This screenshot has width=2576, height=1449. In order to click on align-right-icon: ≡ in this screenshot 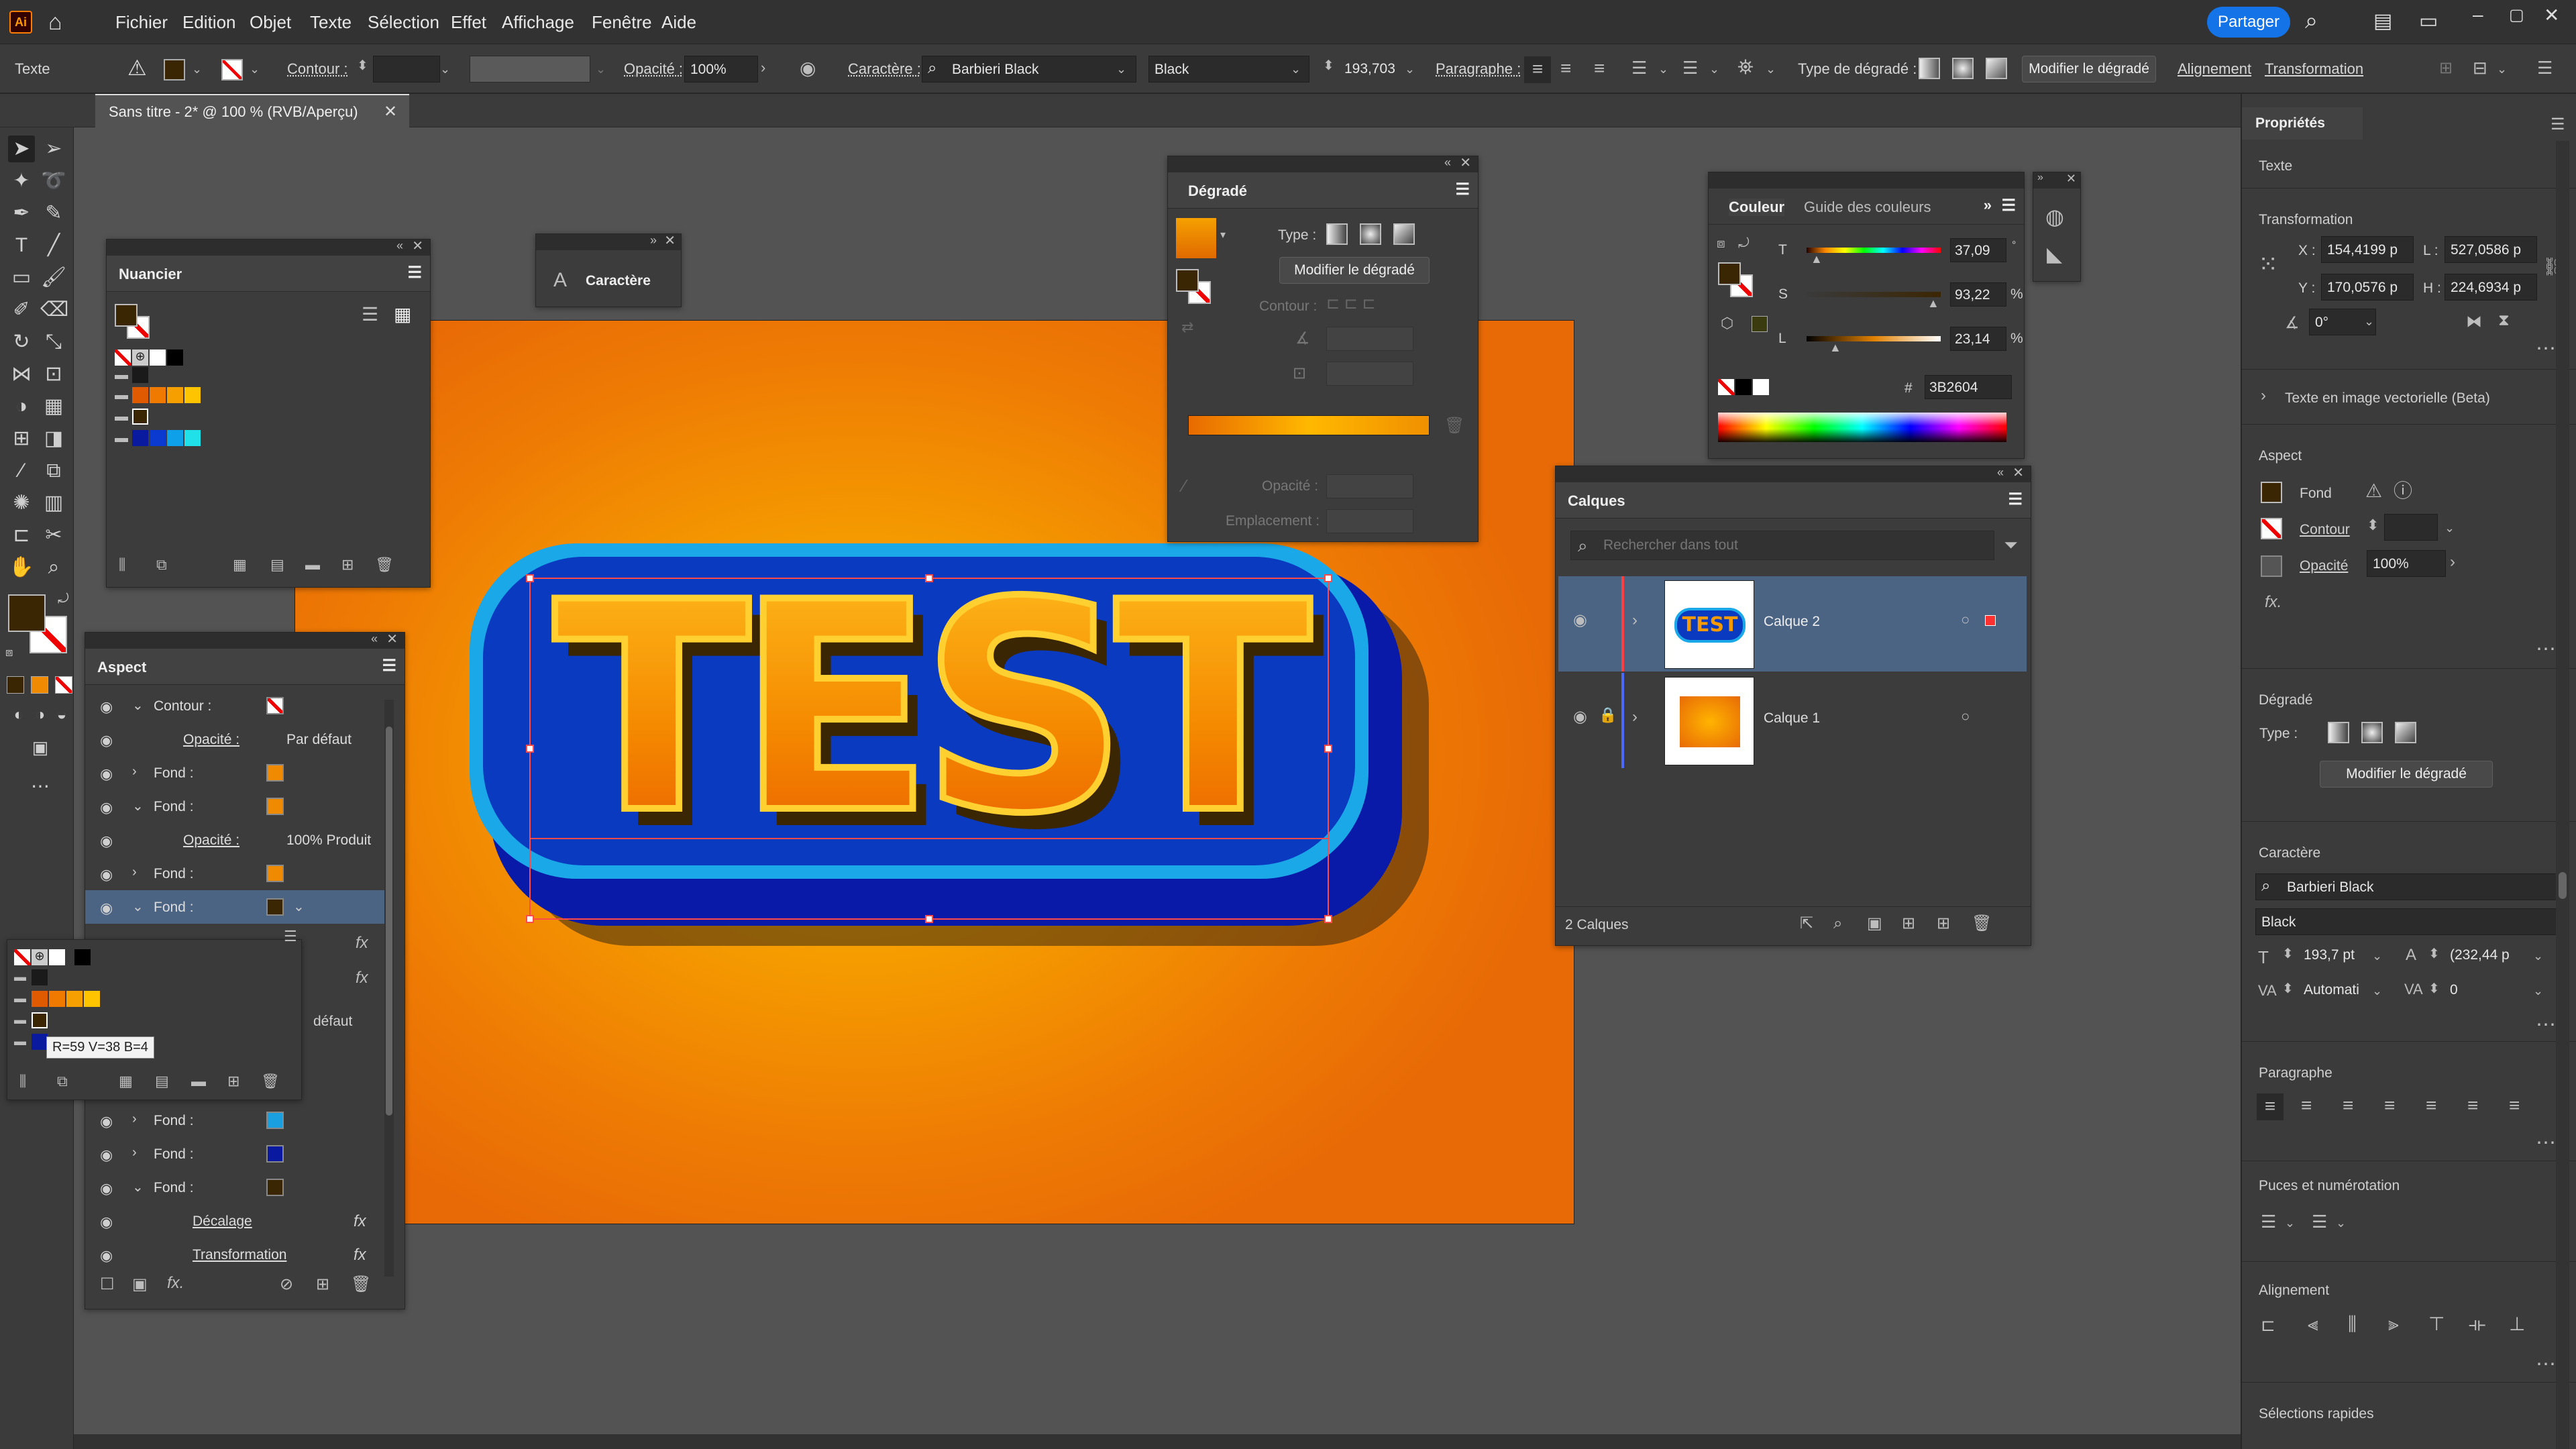, I will do `click(2348, 1105)`.